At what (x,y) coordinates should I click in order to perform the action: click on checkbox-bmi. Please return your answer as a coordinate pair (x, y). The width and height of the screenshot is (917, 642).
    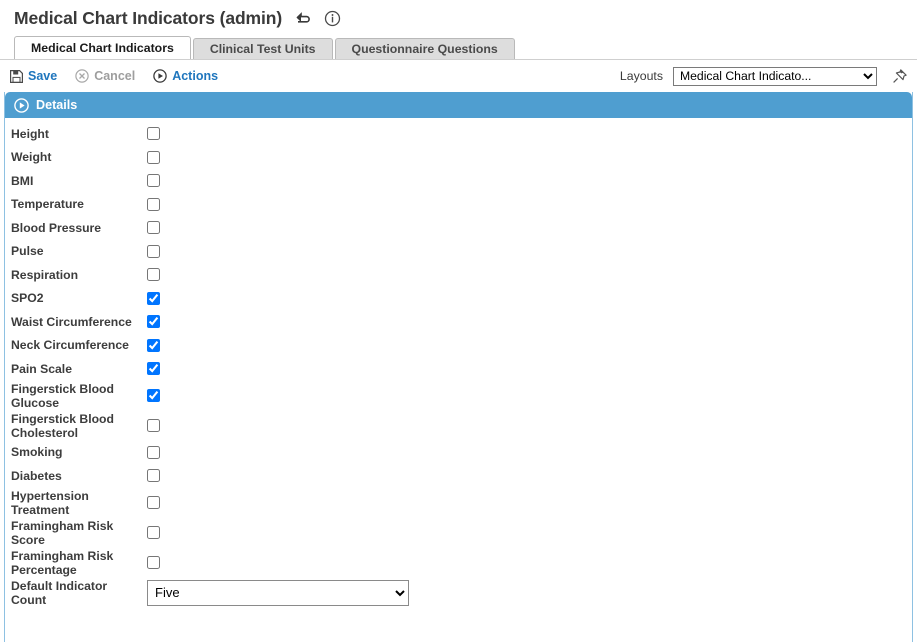
    Looking at the image, I should click on (153, 181).